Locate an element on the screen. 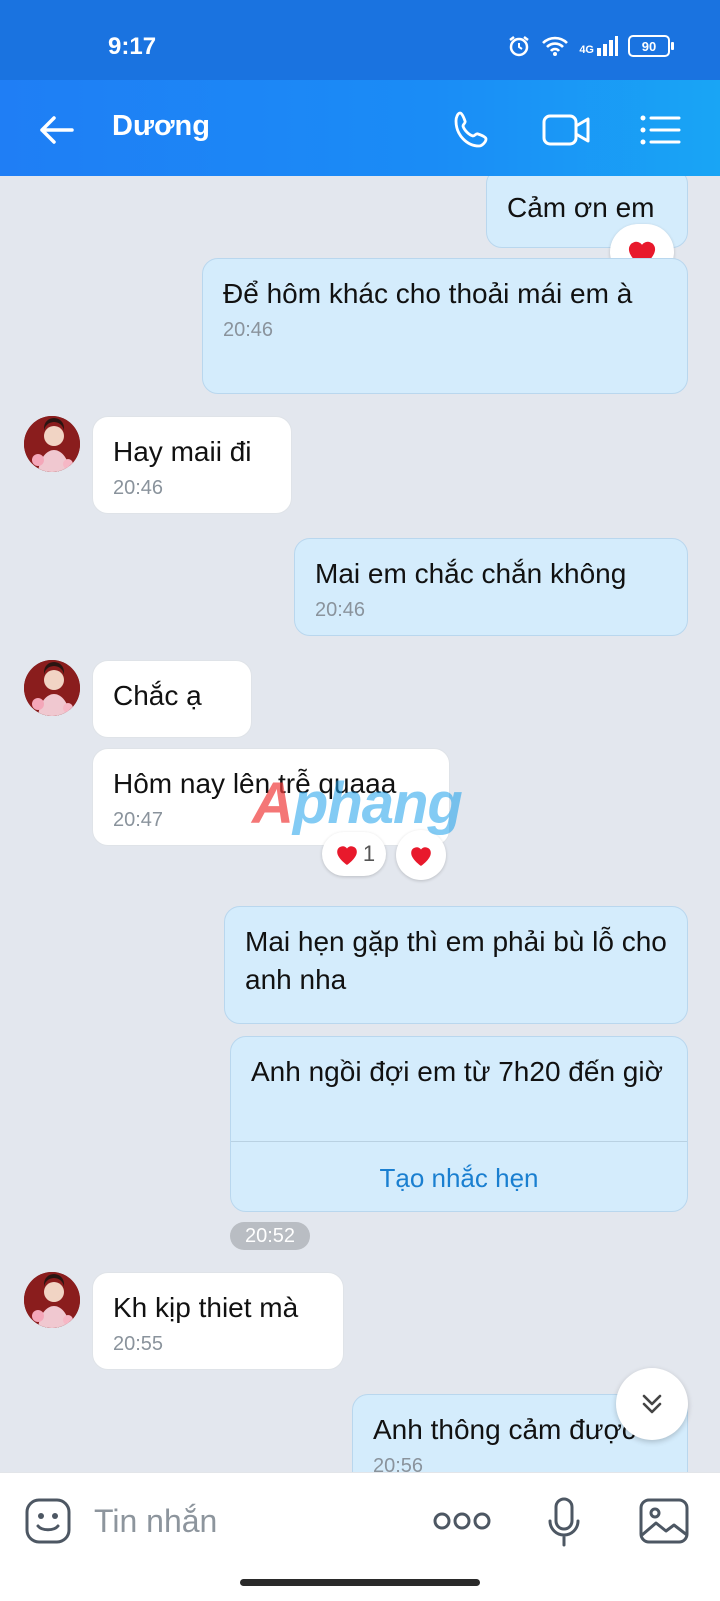  heart-reaction-count: 1 is located at coordinates (354, 854).